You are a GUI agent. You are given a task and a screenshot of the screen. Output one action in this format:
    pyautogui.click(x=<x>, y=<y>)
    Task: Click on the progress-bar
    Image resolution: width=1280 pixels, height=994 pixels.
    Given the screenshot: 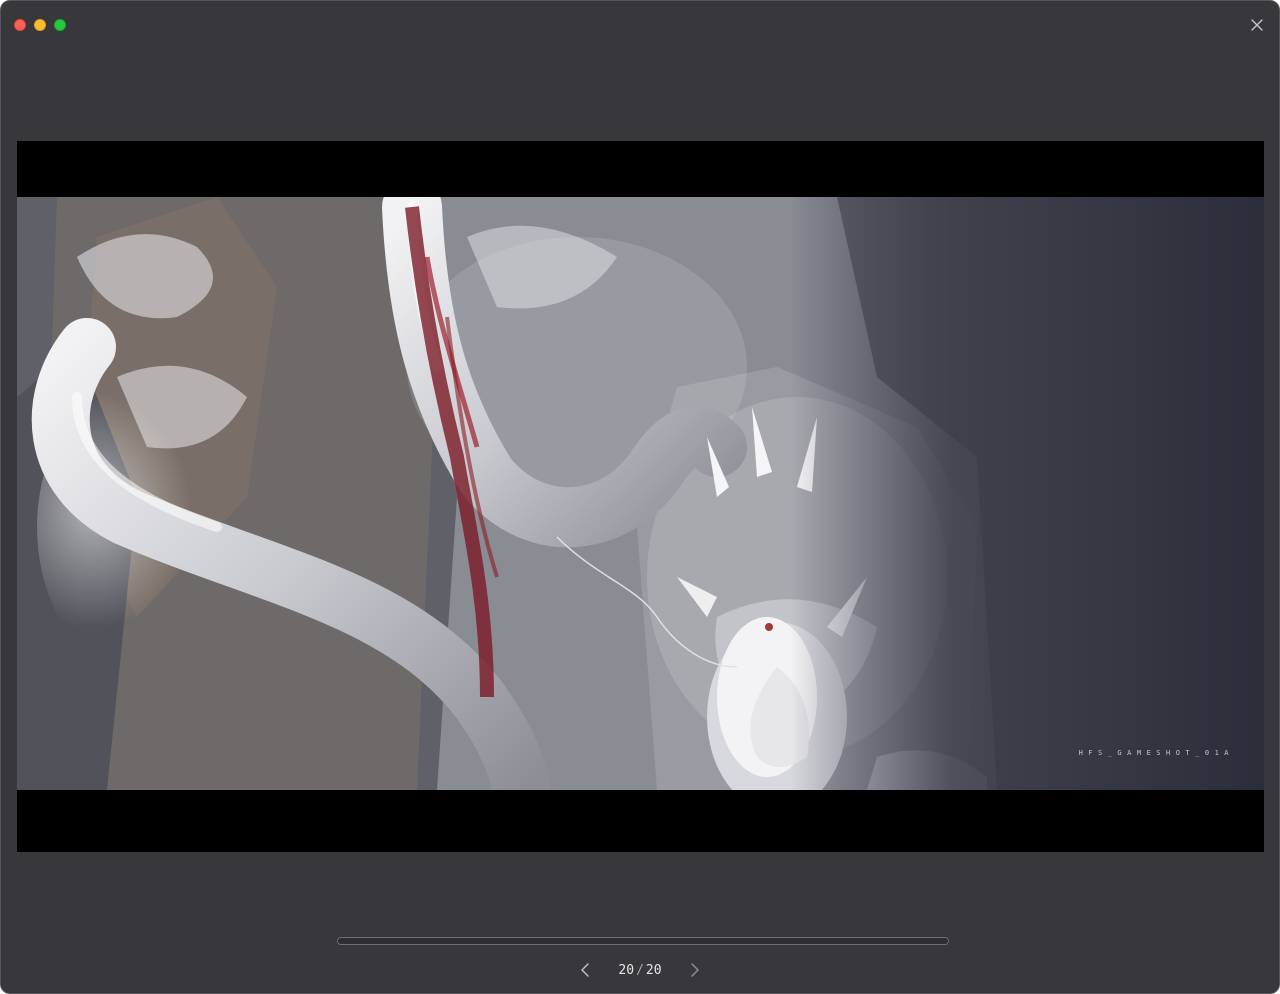 What is the action you would take?
    pyautogui.click(x=643, y=941)
    